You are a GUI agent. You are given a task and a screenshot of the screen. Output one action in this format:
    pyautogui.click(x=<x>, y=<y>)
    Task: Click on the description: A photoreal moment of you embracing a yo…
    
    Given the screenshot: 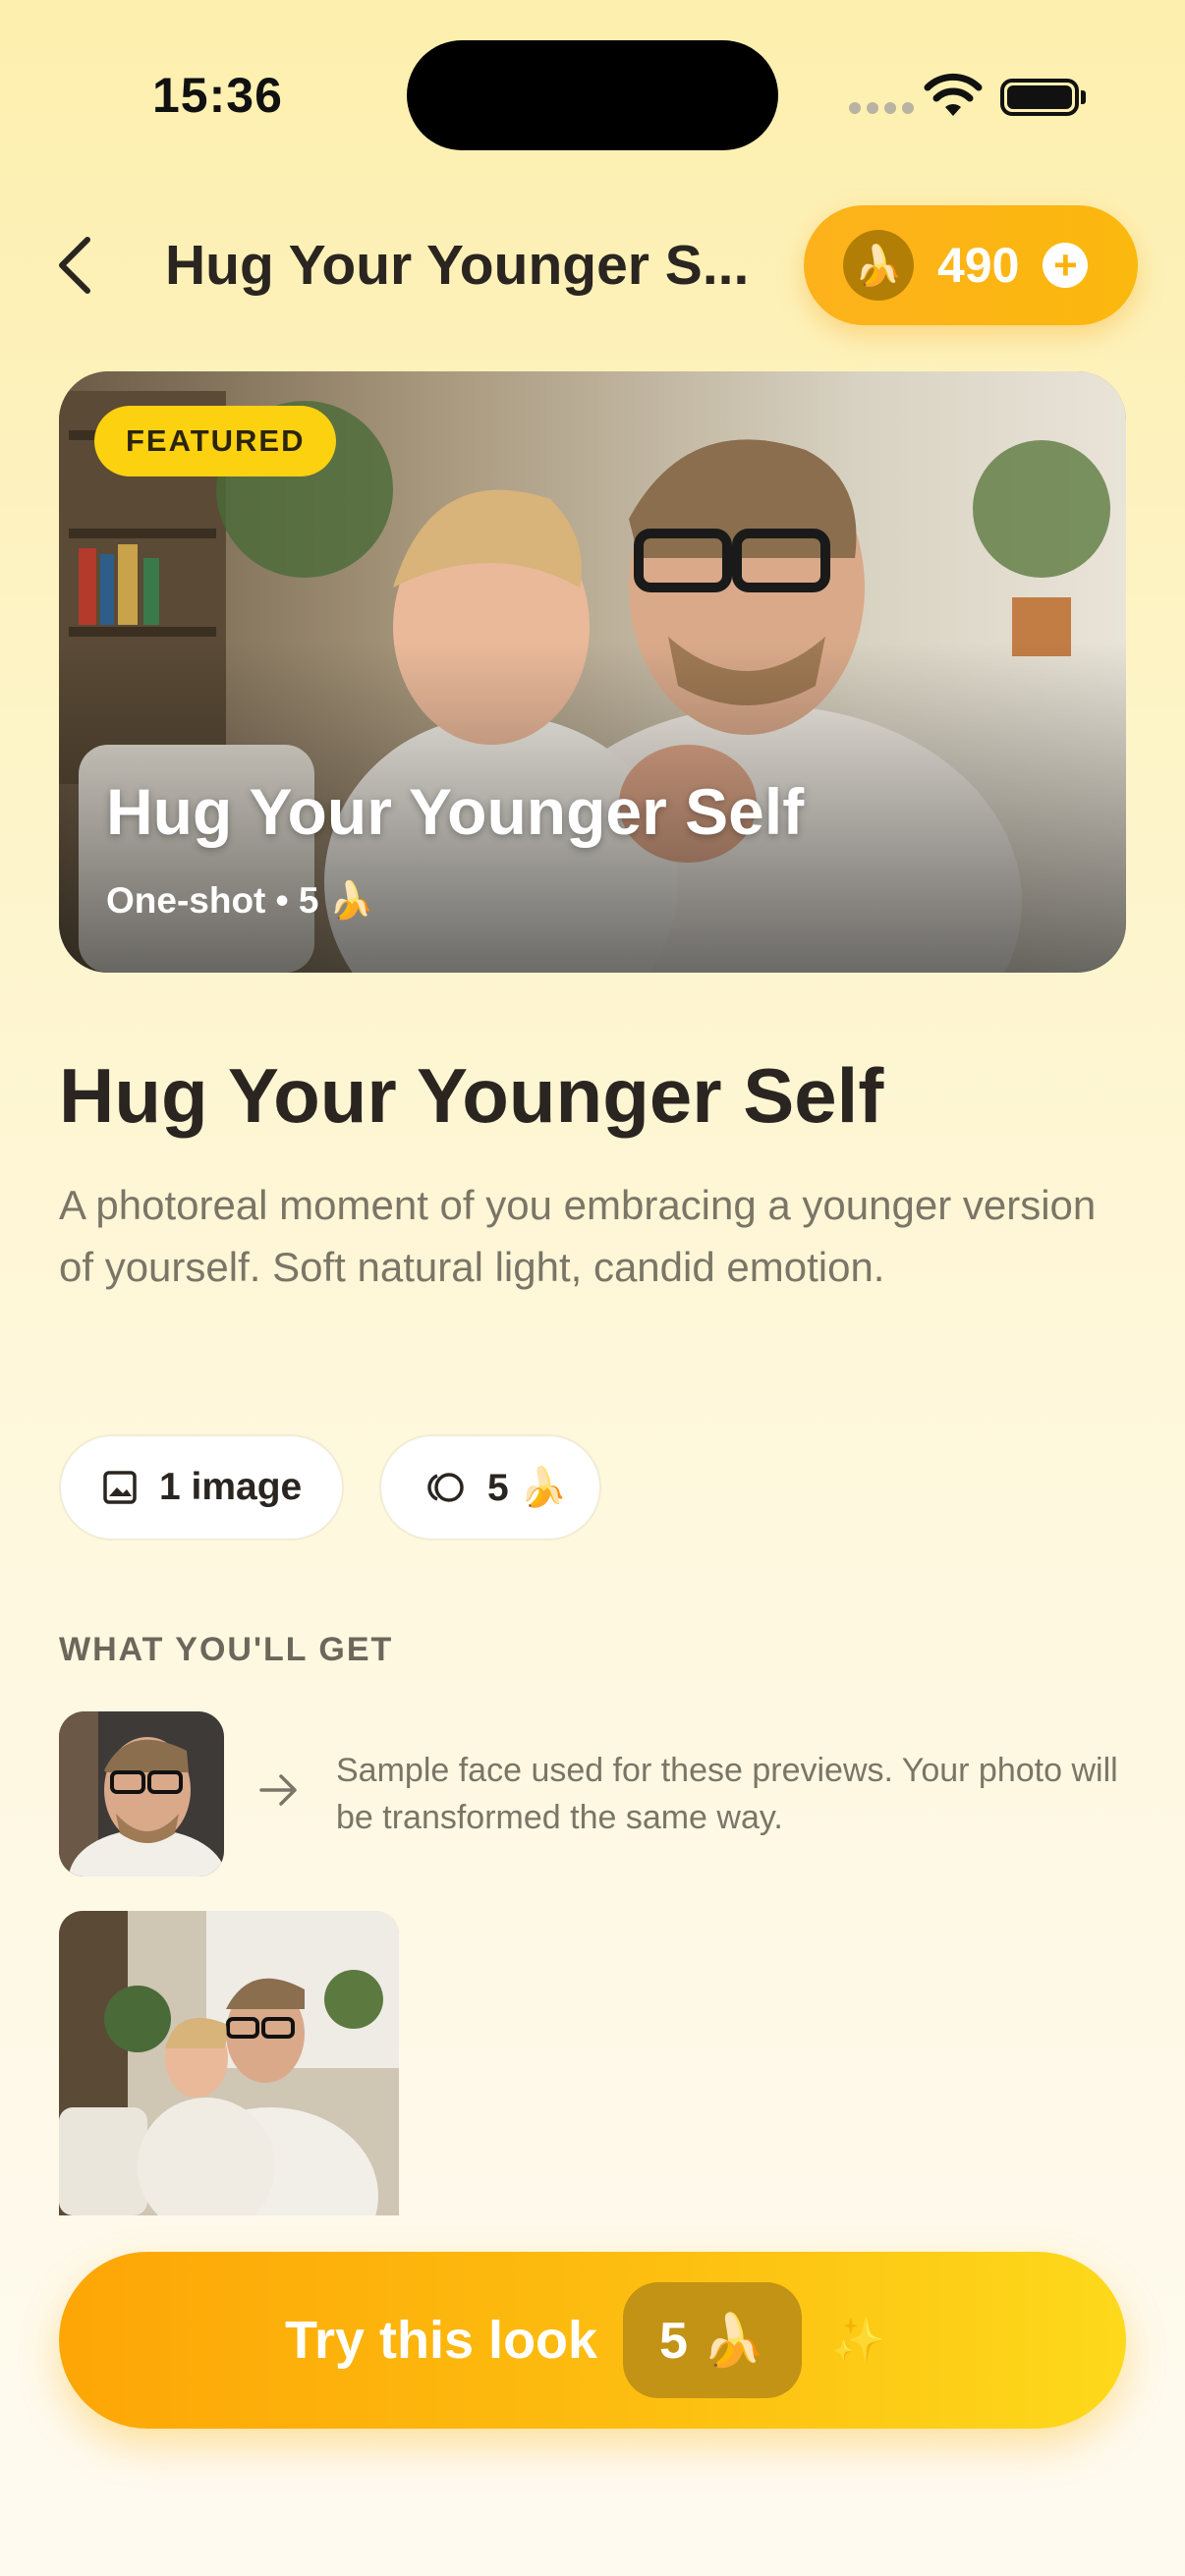 What is the action you would take?
    pyautogui.click(x=578, y=1236)
    